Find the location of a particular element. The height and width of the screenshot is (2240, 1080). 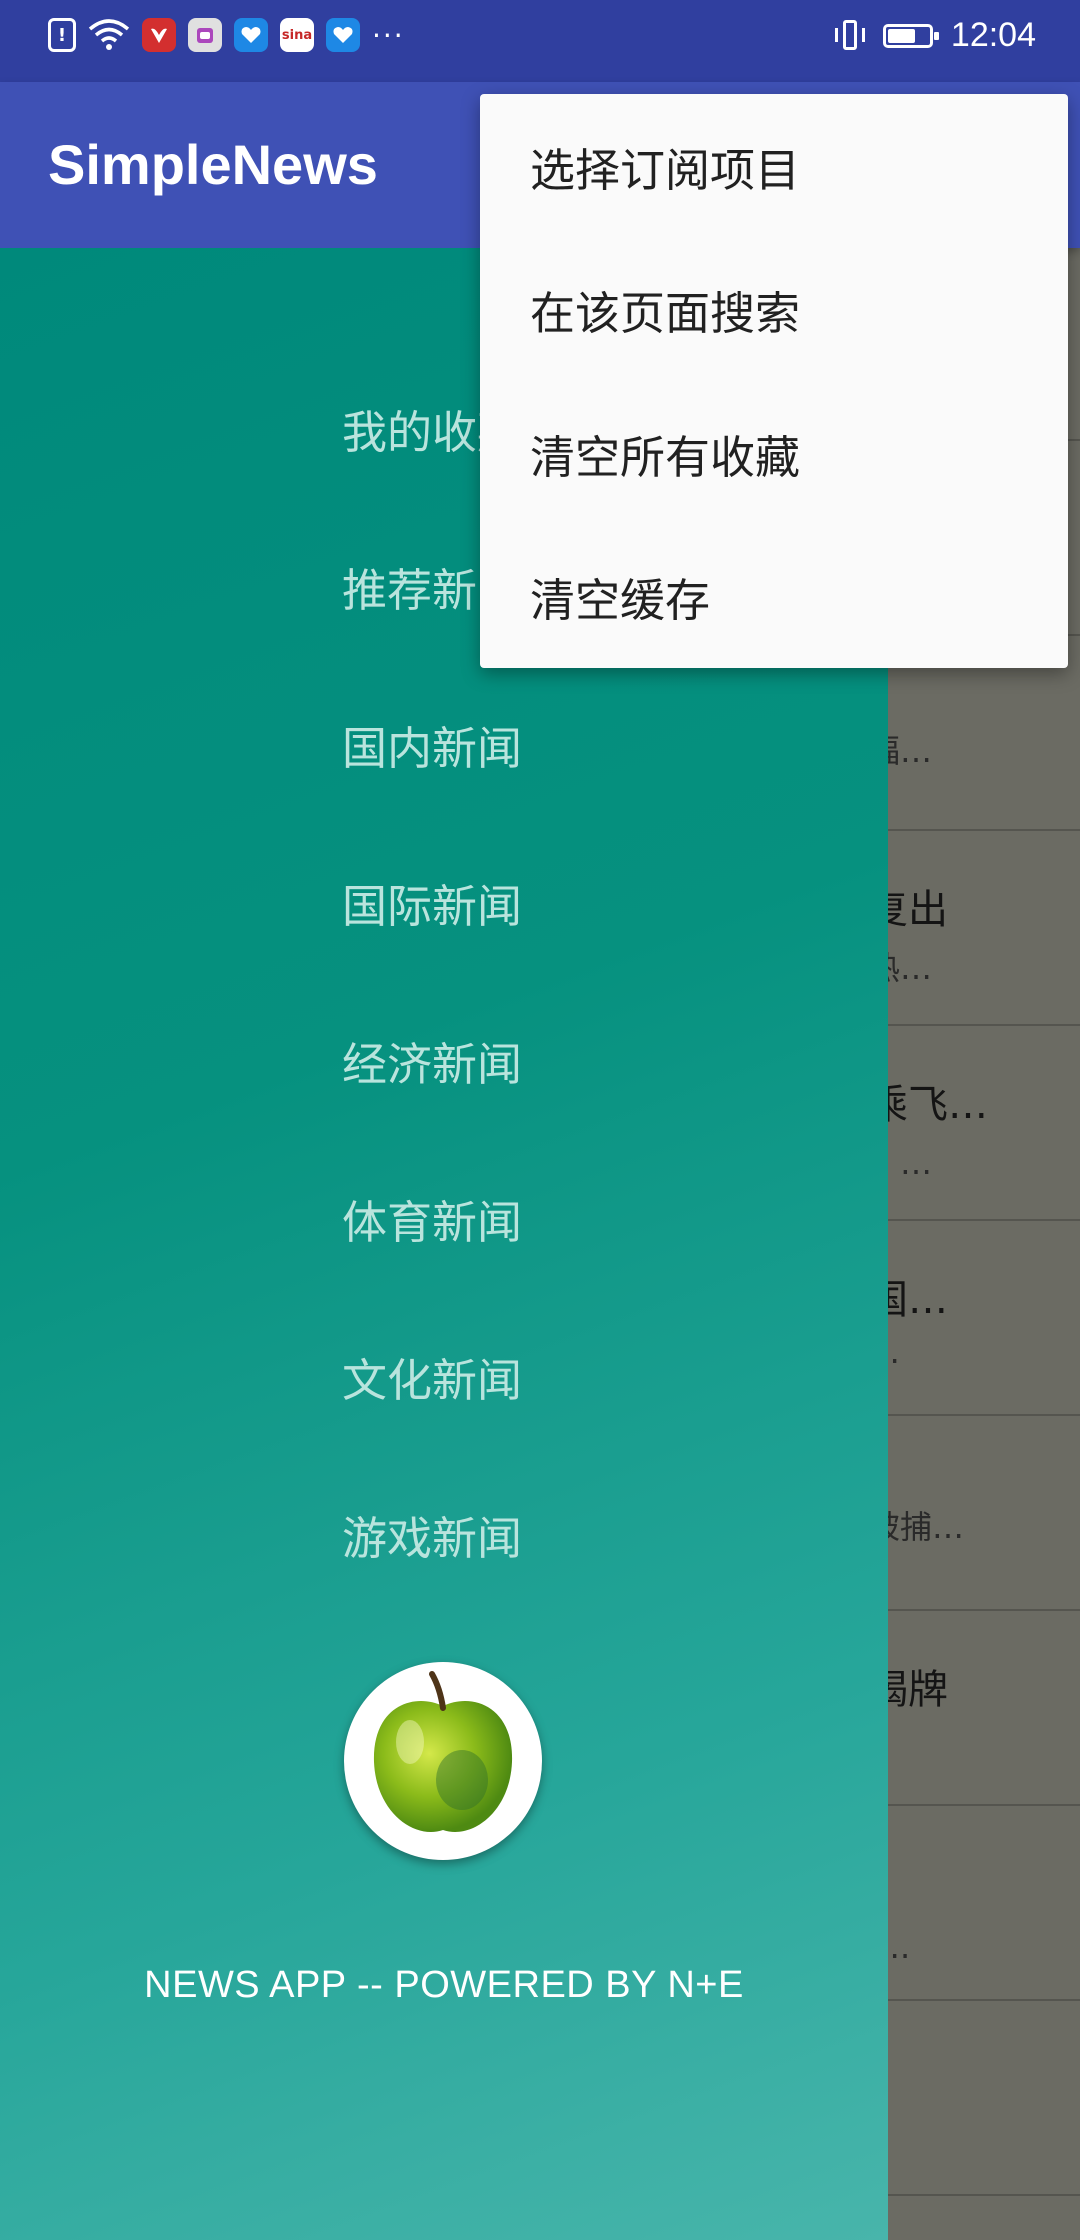

status-icons-right: 12:04 is located at coordinates (935, 35).